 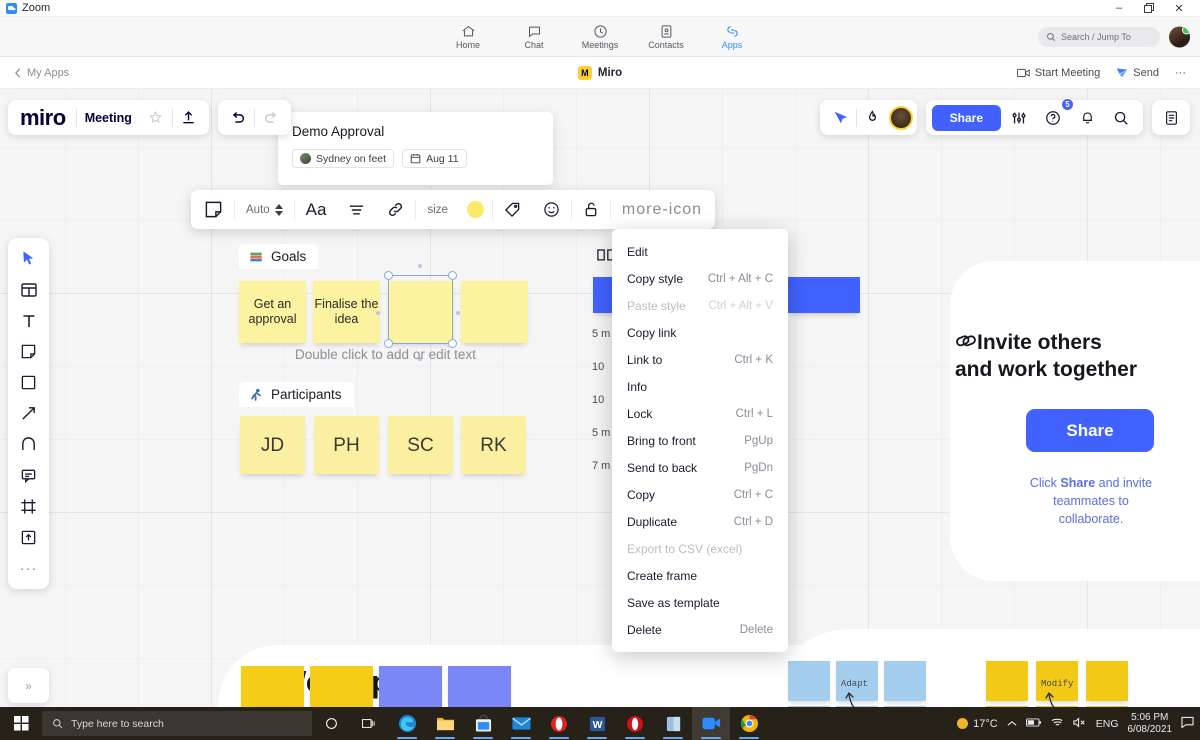 I want to click on network-icon, so click(x=1057, y=724).